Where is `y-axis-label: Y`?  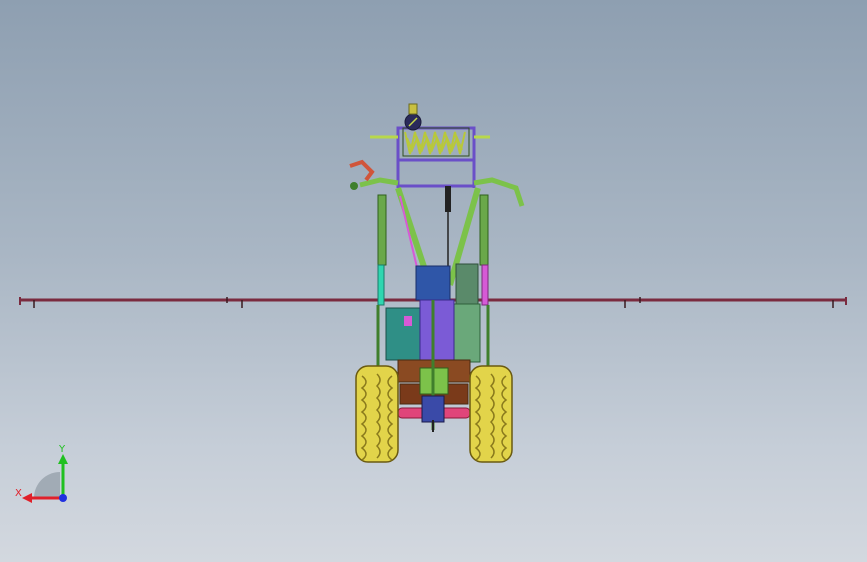 y-axis-label: Y is located at coordinates (62, 449).